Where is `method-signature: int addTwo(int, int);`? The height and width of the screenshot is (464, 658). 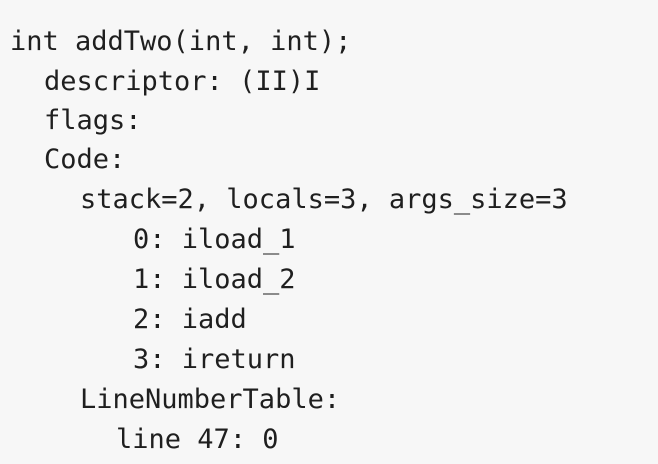 method-signature: int addTwo(int, int); is located at coordinates (181, 41).